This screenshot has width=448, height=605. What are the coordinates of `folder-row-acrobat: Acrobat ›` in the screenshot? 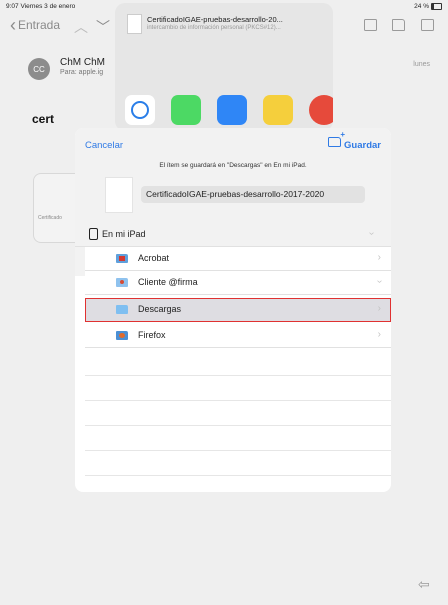 It's located at (238, 259).